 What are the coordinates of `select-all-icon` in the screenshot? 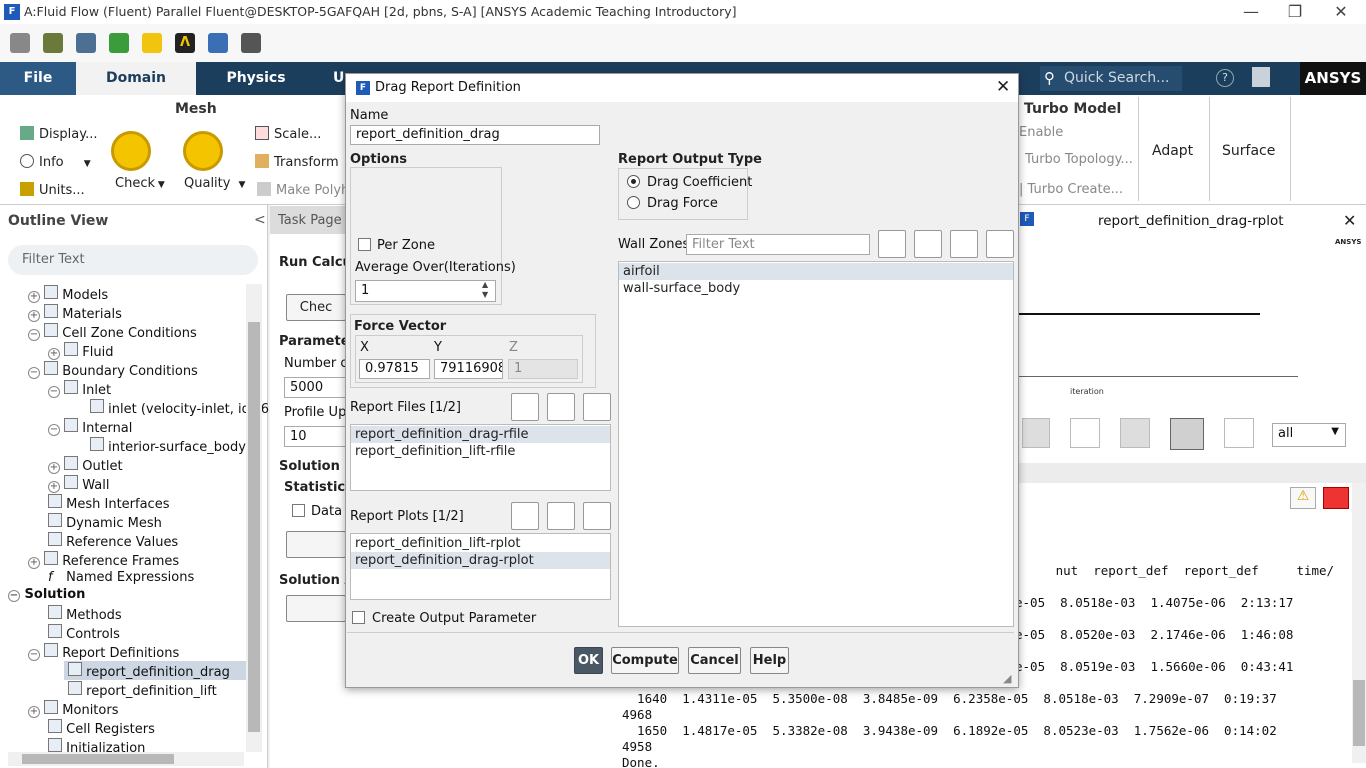 It's located at (892, 244).